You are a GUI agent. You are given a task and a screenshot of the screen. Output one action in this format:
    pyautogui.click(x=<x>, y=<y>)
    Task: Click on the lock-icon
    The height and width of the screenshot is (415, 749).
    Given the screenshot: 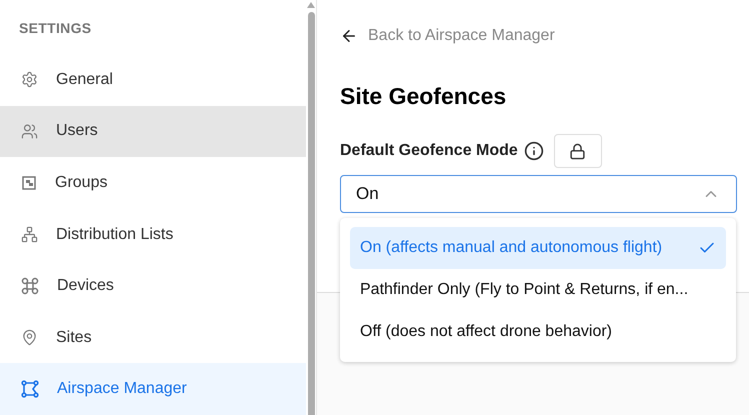 What is the action you would take?
    pyautogui.click(x=577, y=151)
    